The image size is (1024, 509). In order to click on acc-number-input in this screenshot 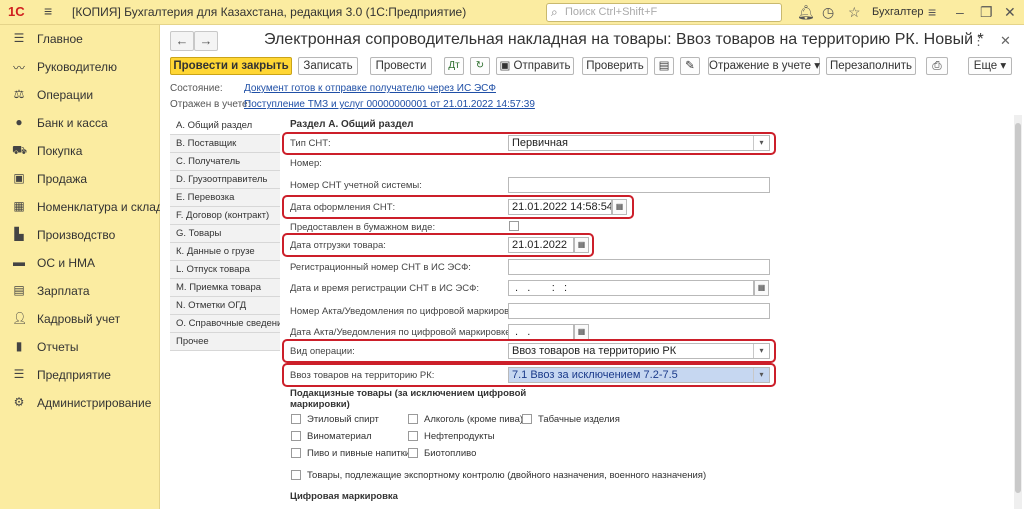, I will do `click(639, 185)`.